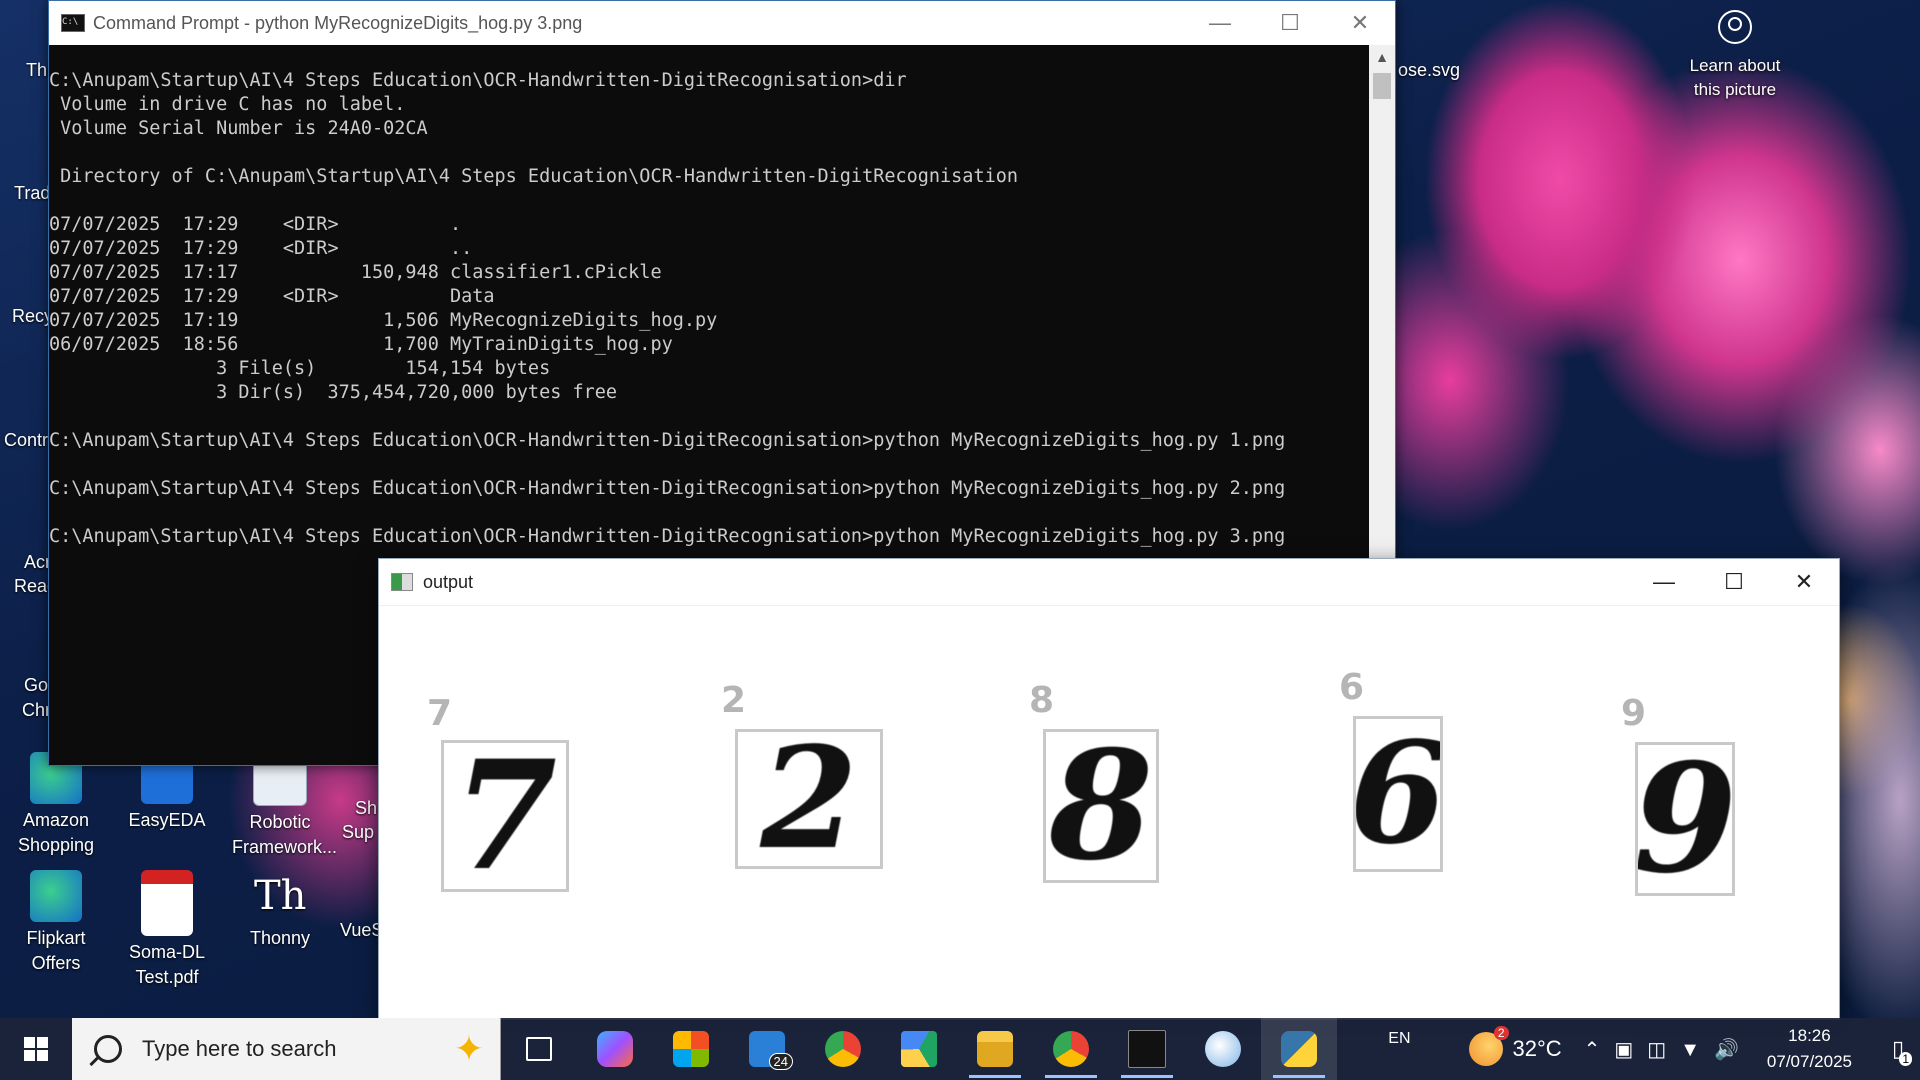 This screenshot has width=1920, height=1080. I want to click on start-button, so click(36, 1049).